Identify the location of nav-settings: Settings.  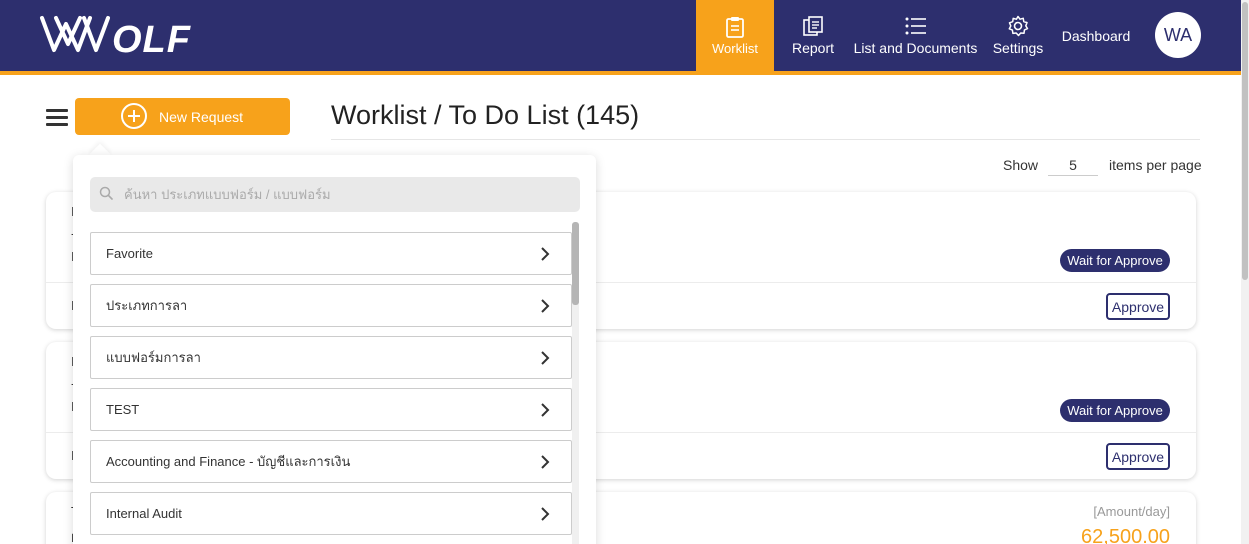
(1018, 35).